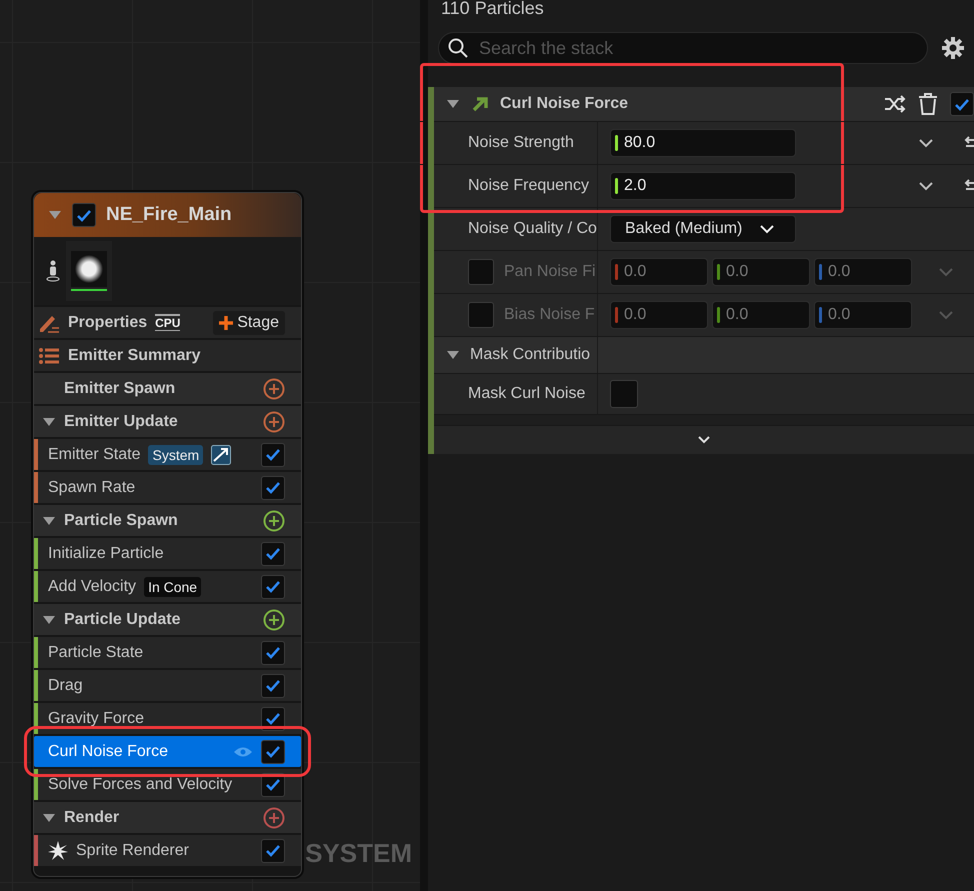  What do you see at coordinates (89, 271) in the screenshot?
I see `thumbnail-drawing` at bounding box center [89, 271].